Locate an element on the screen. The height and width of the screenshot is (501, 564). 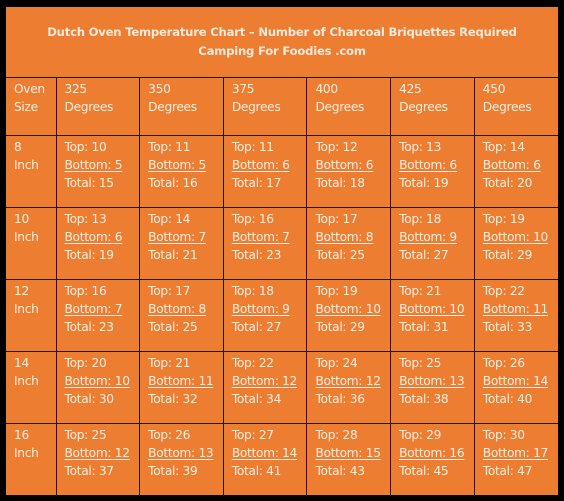
bottom-count: Bottom: 15 is located at coordinates (348, 453).